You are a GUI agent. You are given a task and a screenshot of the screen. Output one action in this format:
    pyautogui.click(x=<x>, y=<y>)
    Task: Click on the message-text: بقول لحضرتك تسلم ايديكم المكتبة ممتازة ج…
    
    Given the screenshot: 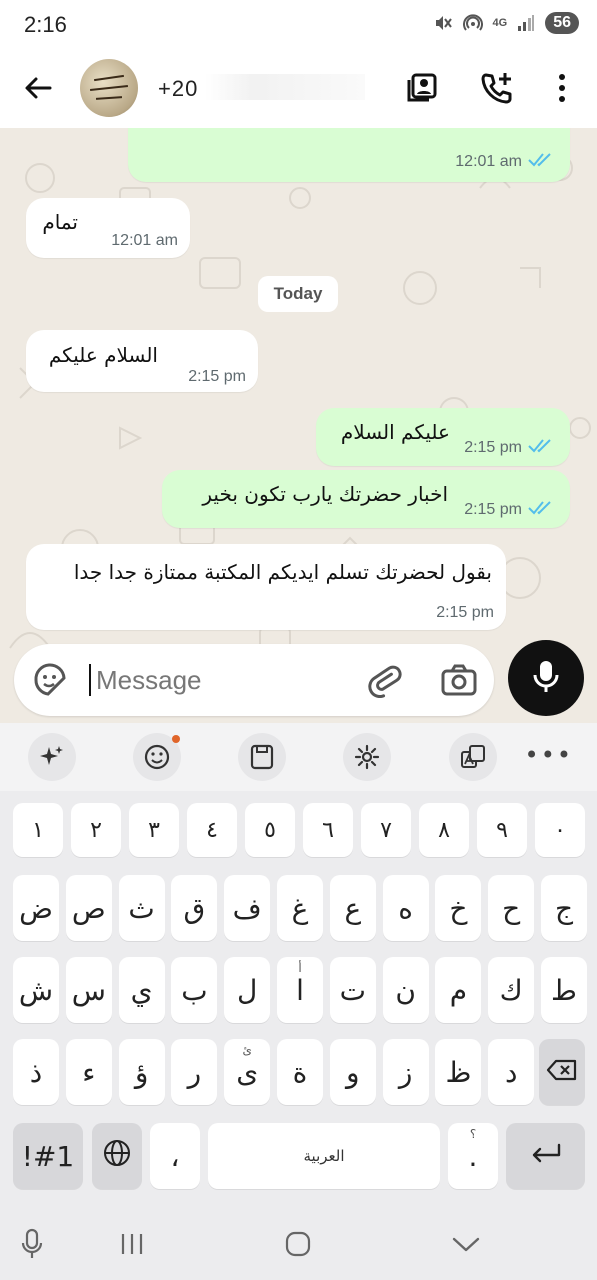 What is the action you would take?
    pyautogui.click(x=282, y=572)
    